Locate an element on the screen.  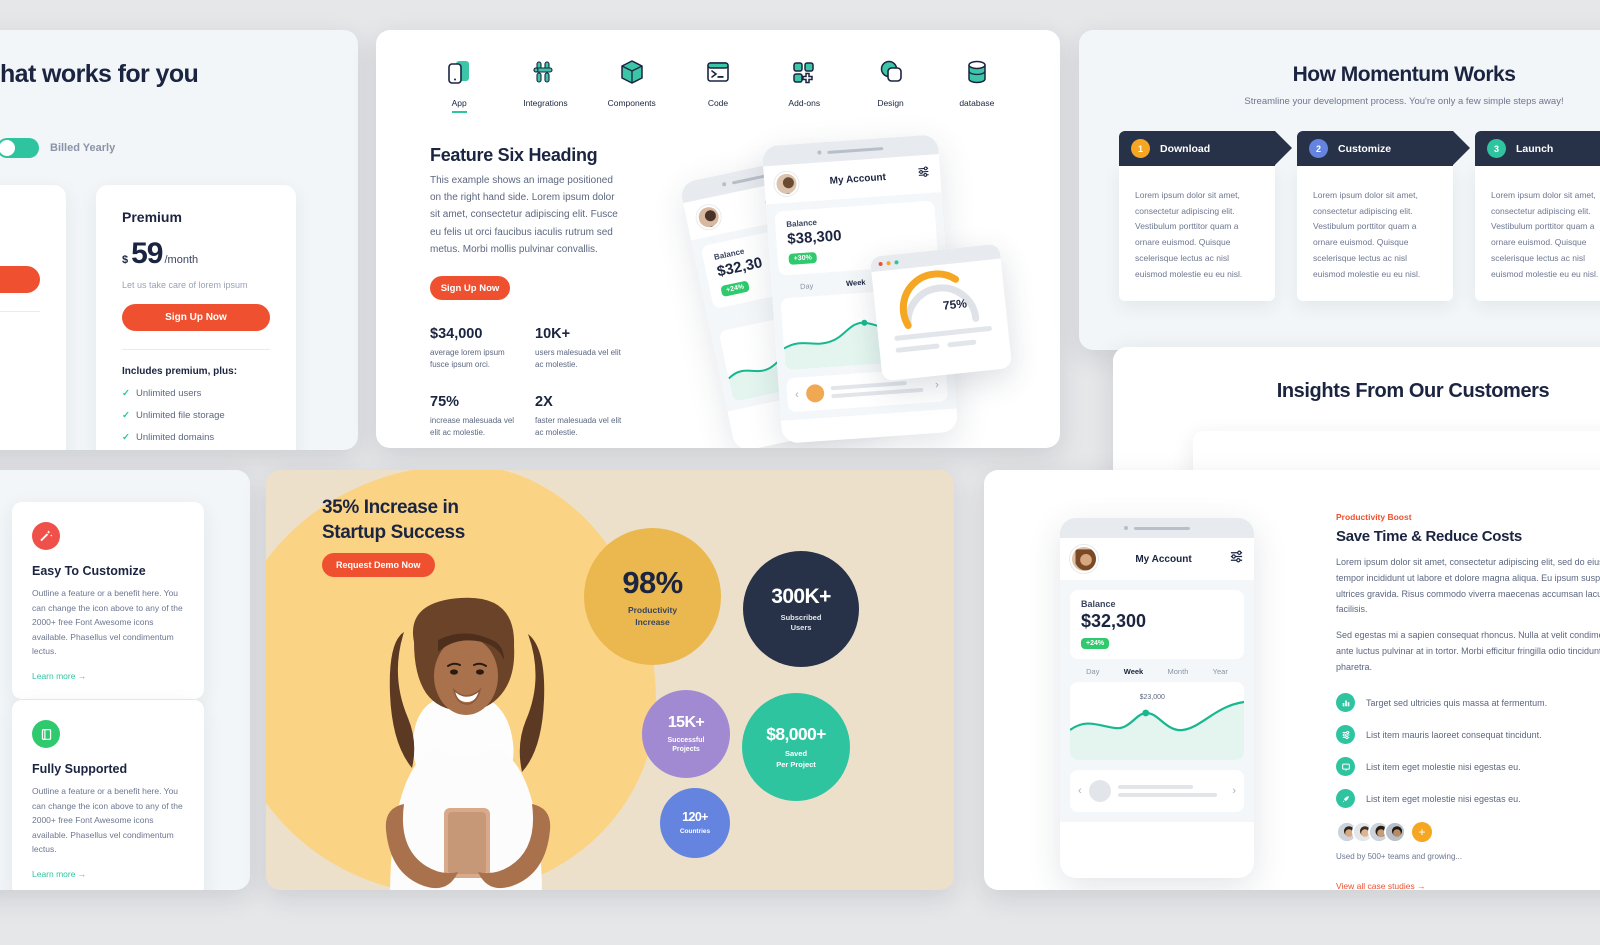
nav-item-app: App is located at coordinates (459, 84).